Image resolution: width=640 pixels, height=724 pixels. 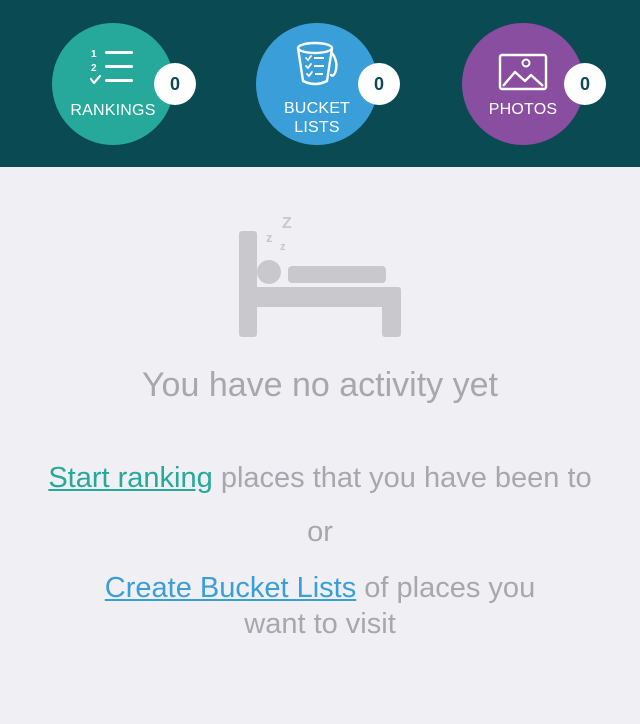 What do you see at coordinates (113, 69) in the screenshot?
I see `numbered-list-icon: 1 2` at bounding box center [113, 69].